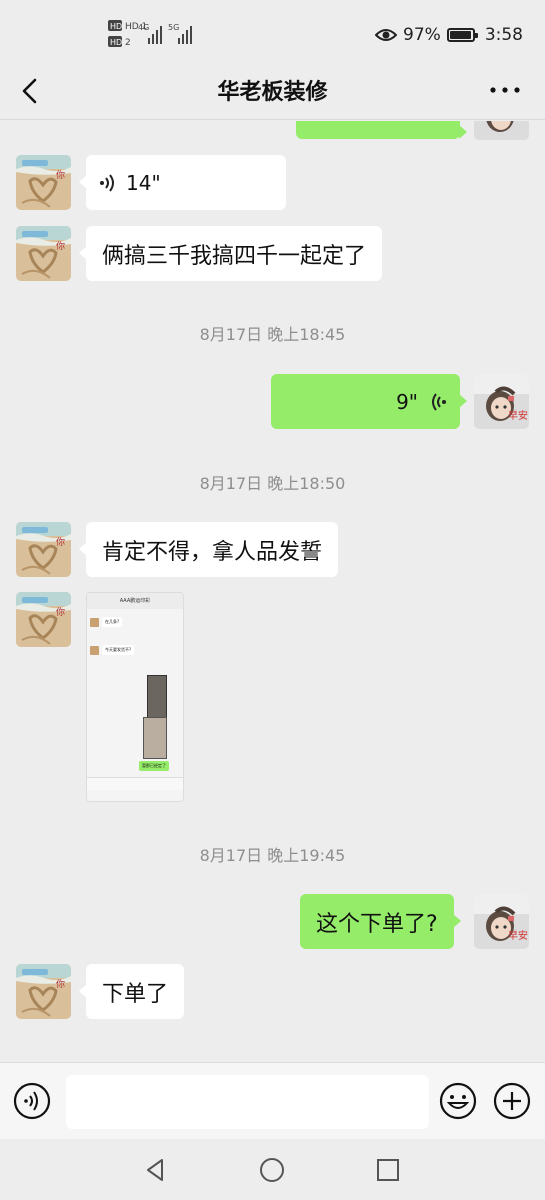  Describe the element at coordinates (501, 130) in the screenshot. I see `self-avatar` at that location.